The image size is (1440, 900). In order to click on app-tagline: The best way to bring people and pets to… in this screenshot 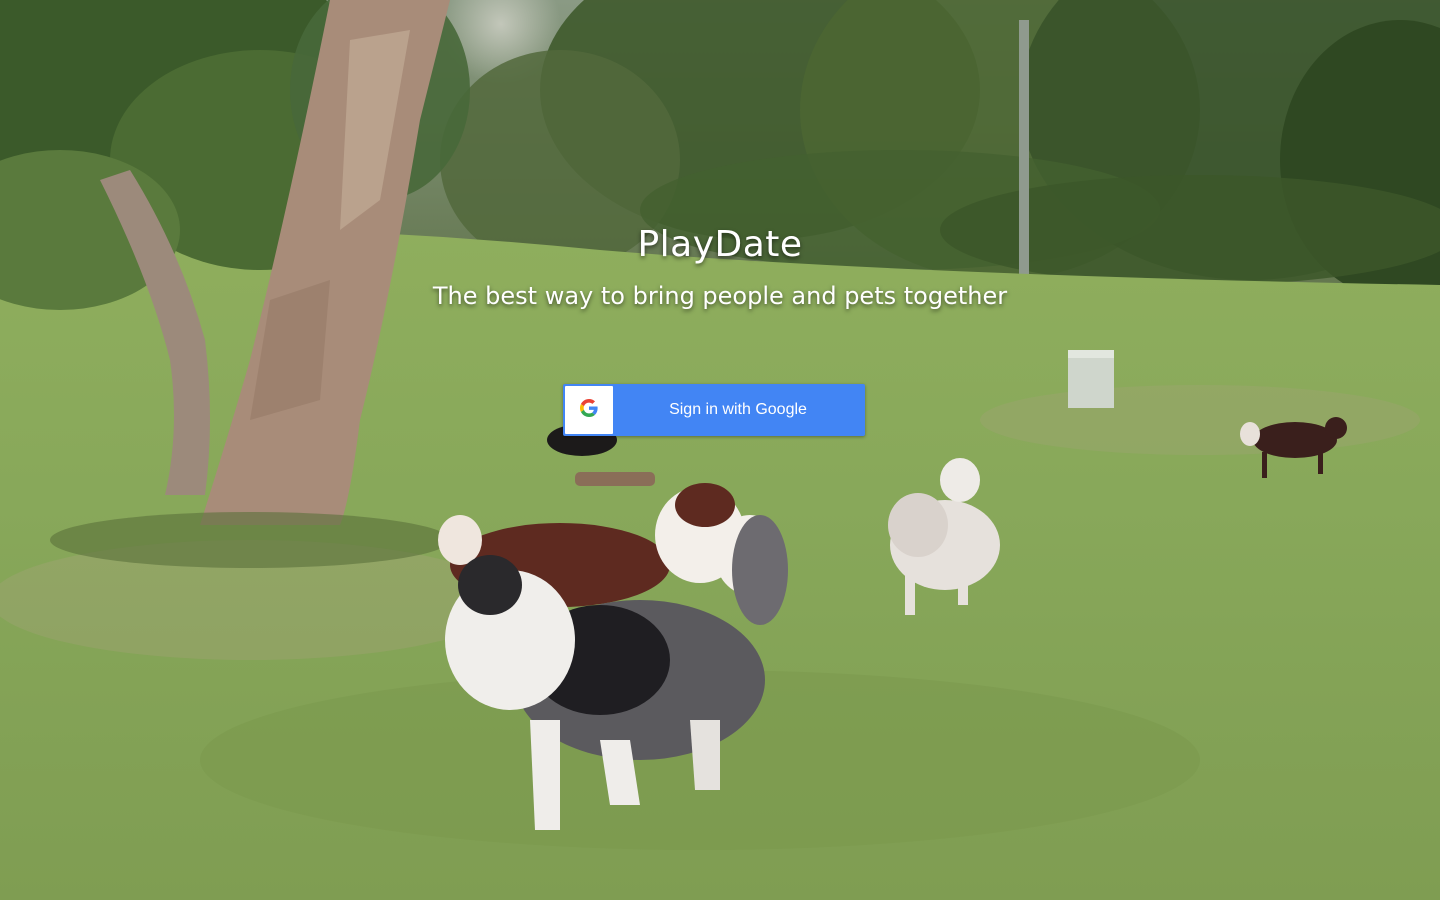, I will do `click(720, 296)`.